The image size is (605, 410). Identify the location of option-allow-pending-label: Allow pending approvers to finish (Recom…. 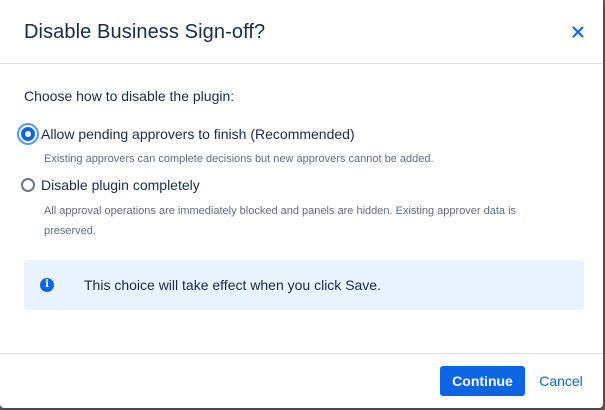
(198, 134).